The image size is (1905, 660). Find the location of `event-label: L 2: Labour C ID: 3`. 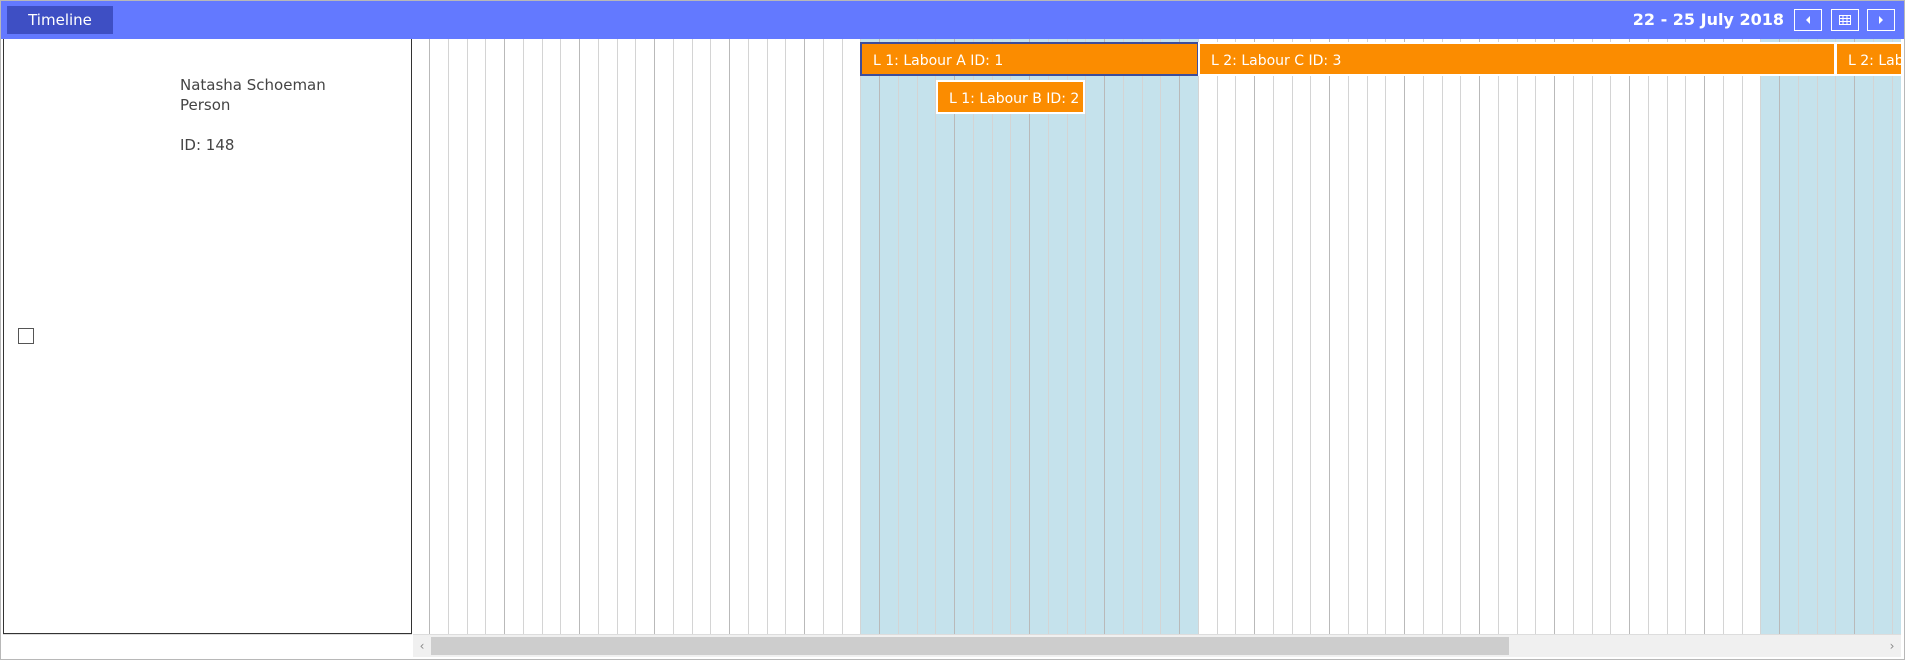

event-label: L 2: Labour C ID: 3 is located at coordinates (1276, 61).